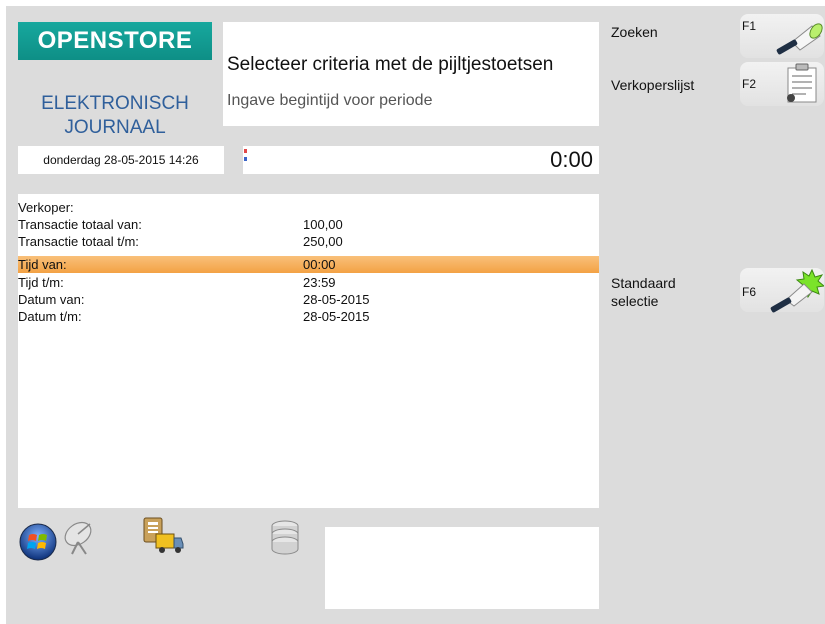  Describe the element at coordinates (115, 103) in the screenshot. I see `page-title-line1: ELEKTRONISCH` at that location.